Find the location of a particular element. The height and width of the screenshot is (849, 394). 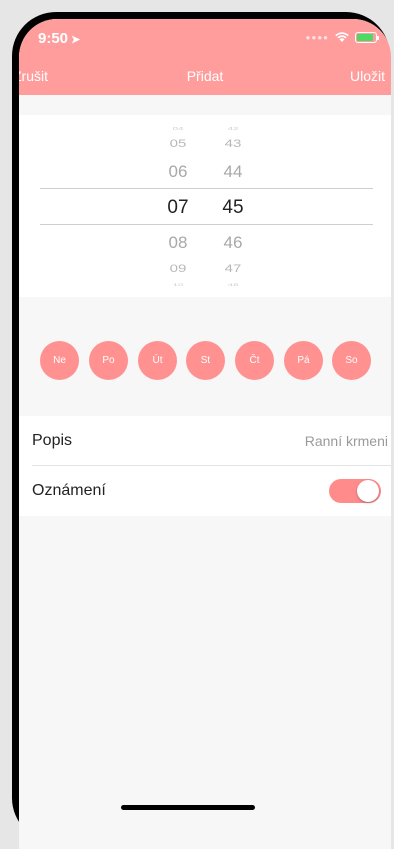

day-button-ne: Ne is located at coordinates (59, 360).